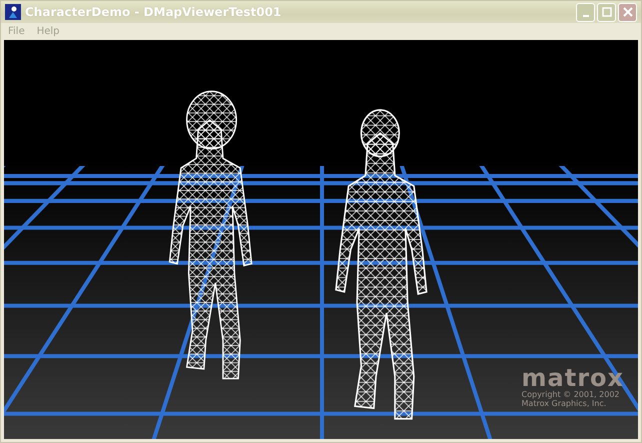 Image resolution: width=642 pixels, height=443 pixels. What do you see at coordinates (48, 31) in the screenshot?
I see `menu-item: Help` at bounding box center [48, 31].